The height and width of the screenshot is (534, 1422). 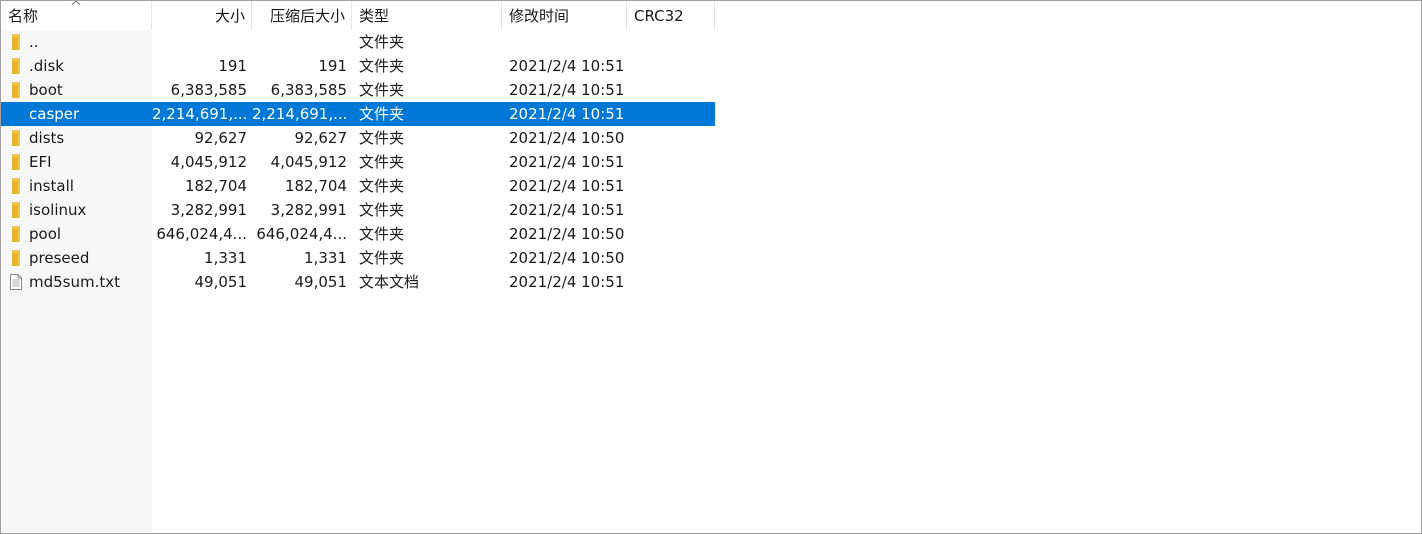 I want to click on file-packed-size: 4,045,912, so click(x=308, y=162).